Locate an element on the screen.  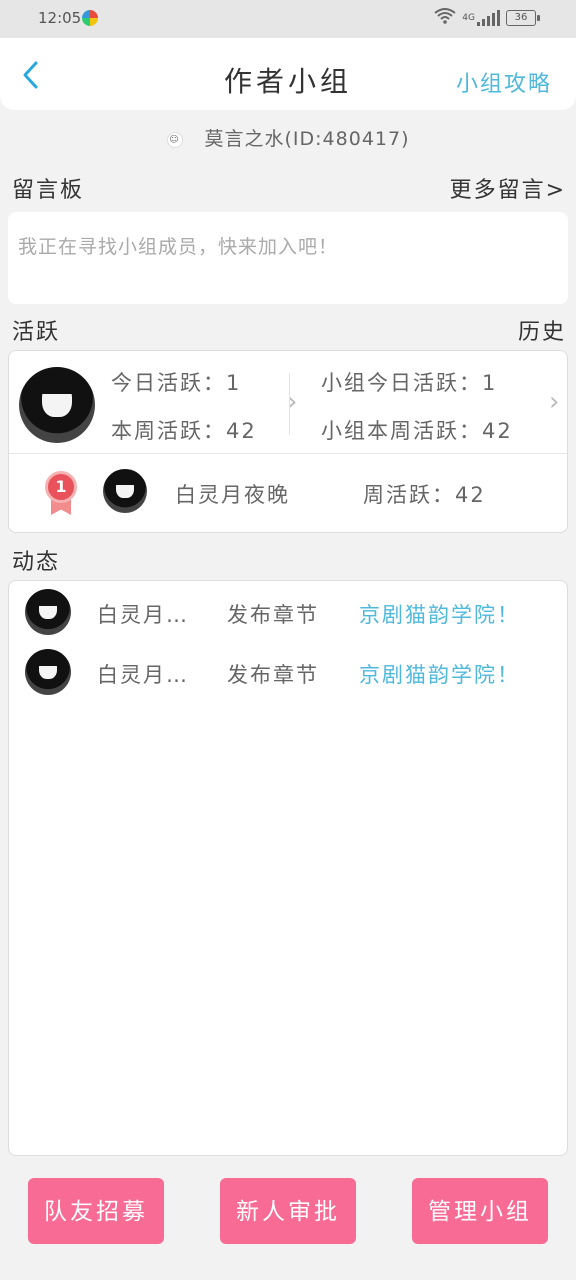
message-board-title: 留言板 is located at coordinates (48, 190).